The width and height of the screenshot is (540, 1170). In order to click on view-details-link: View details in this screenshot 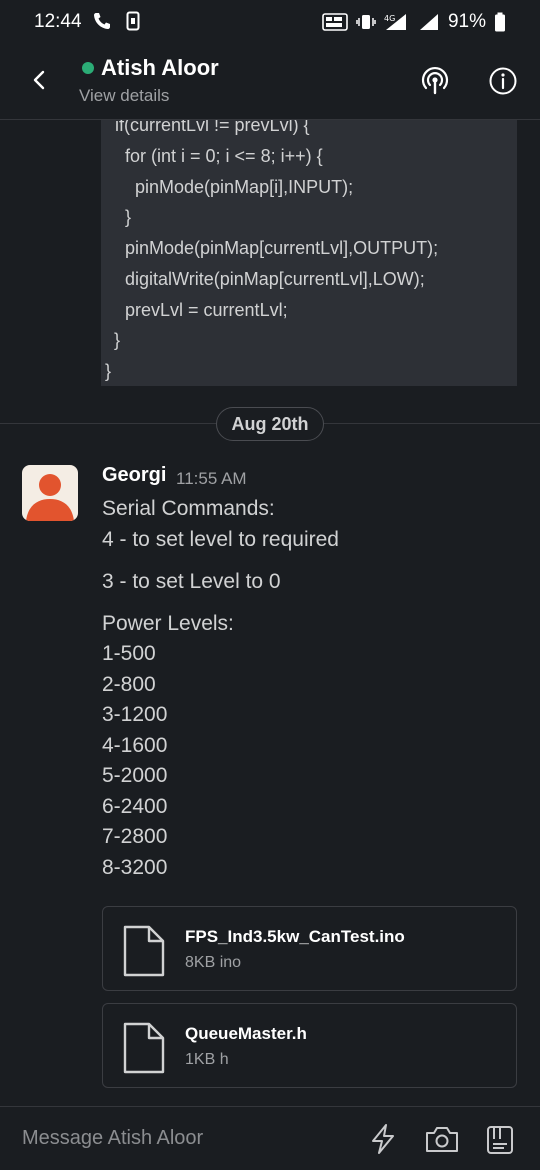, I will do `click(124, 96)`.